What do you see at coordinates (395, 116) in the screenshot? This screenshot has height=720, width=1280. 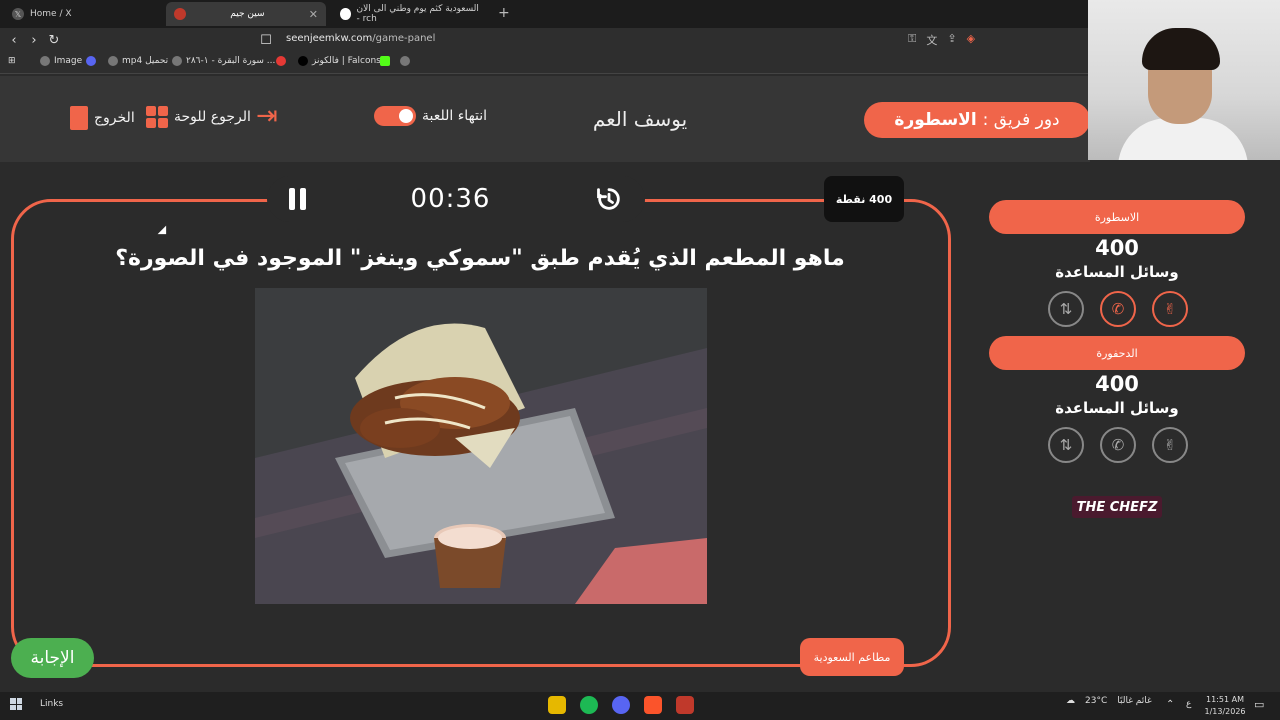 I see `end-game-toggle-icon` at bounding box center [395, 116].